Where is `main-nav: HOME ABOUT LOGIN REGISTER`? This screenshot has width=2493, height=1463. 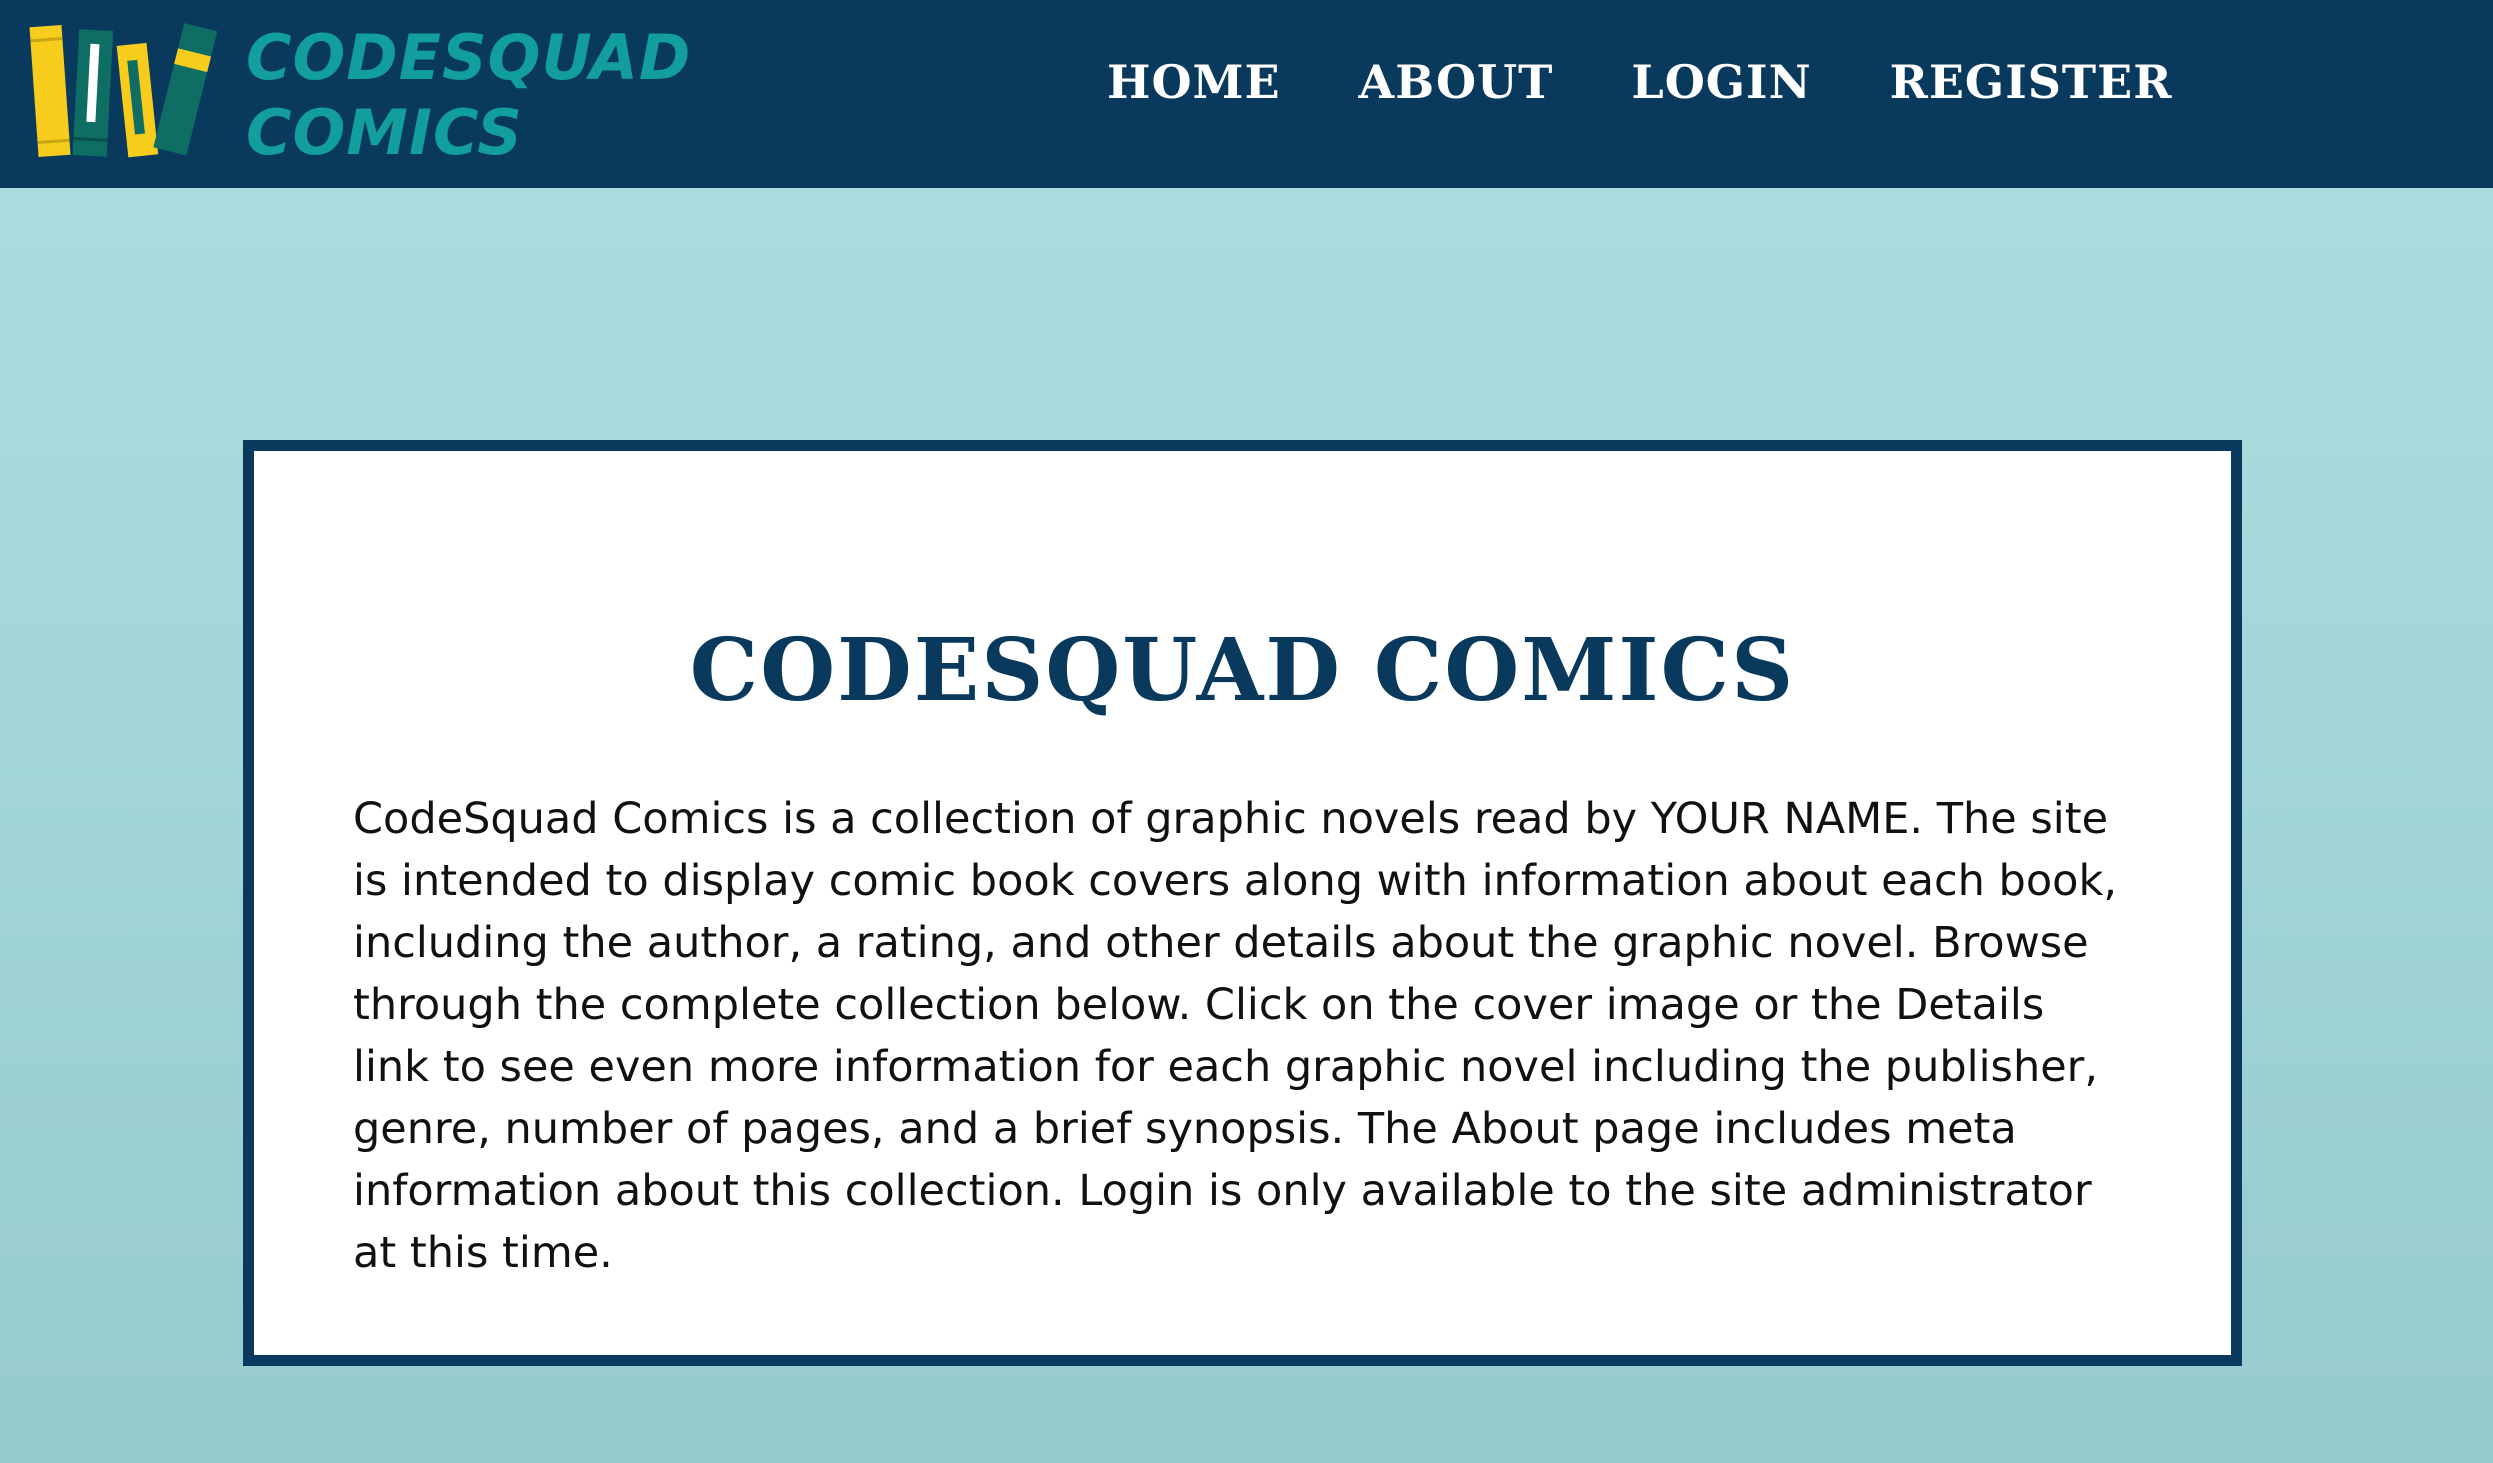
main-nav: HOME ABOUT LOGIN REGISTER is located at coordinates (1639, 82).